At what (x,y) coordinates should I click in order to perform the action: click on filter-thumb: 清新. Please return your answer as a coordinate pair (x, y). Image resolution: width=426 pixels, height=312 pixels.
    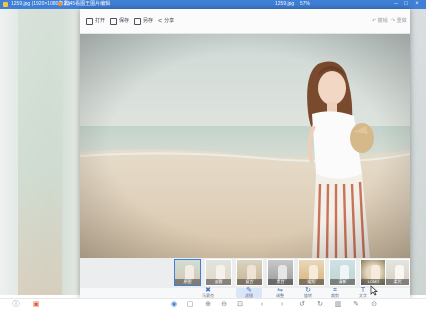
    Looking at the image, I should click on (342, 272).